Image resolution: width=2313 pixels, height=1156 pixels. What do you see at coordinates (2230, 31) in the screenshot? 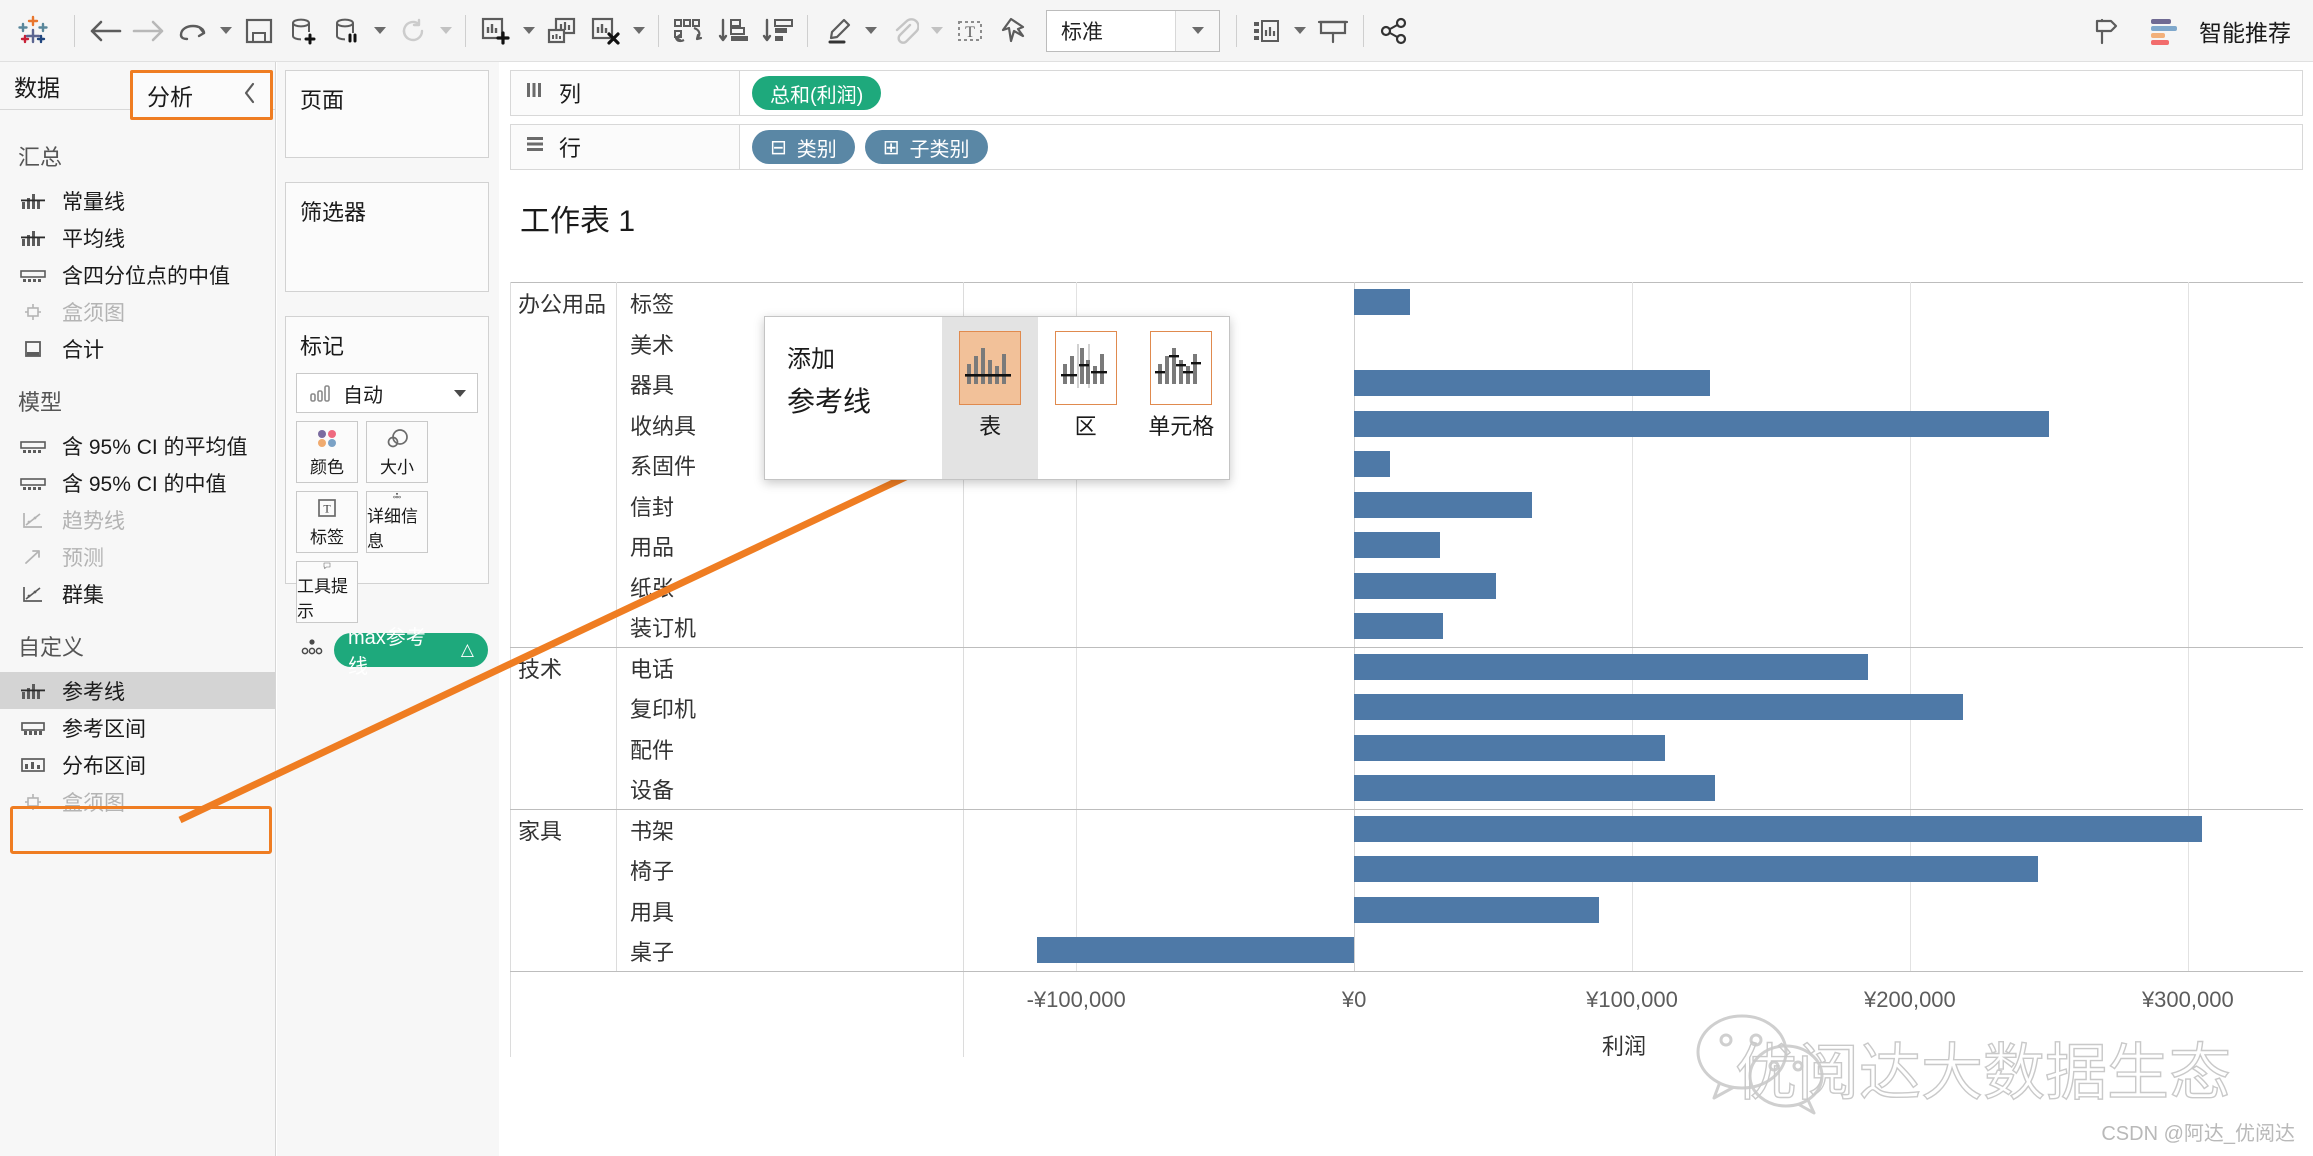
I see `smart-recommend-button: 智能推荐` at bounding box center [2230, 31].